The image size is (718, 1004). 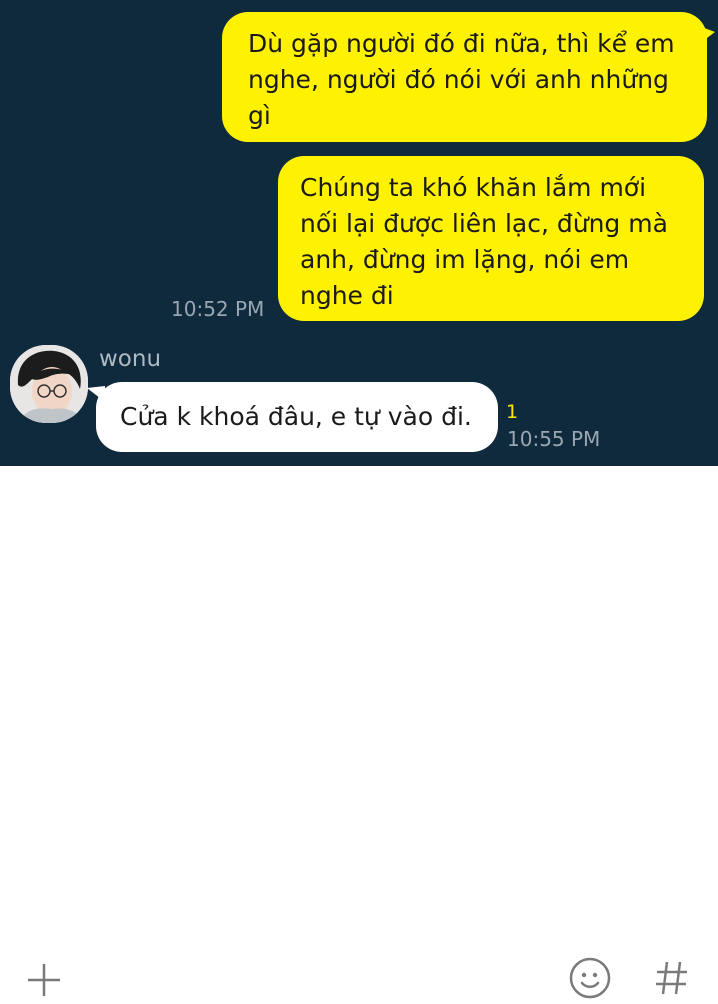 What do you see at coordinates (672, 978) in the screenshot?
I see `hash-icon` at bounding box center [672, 978].